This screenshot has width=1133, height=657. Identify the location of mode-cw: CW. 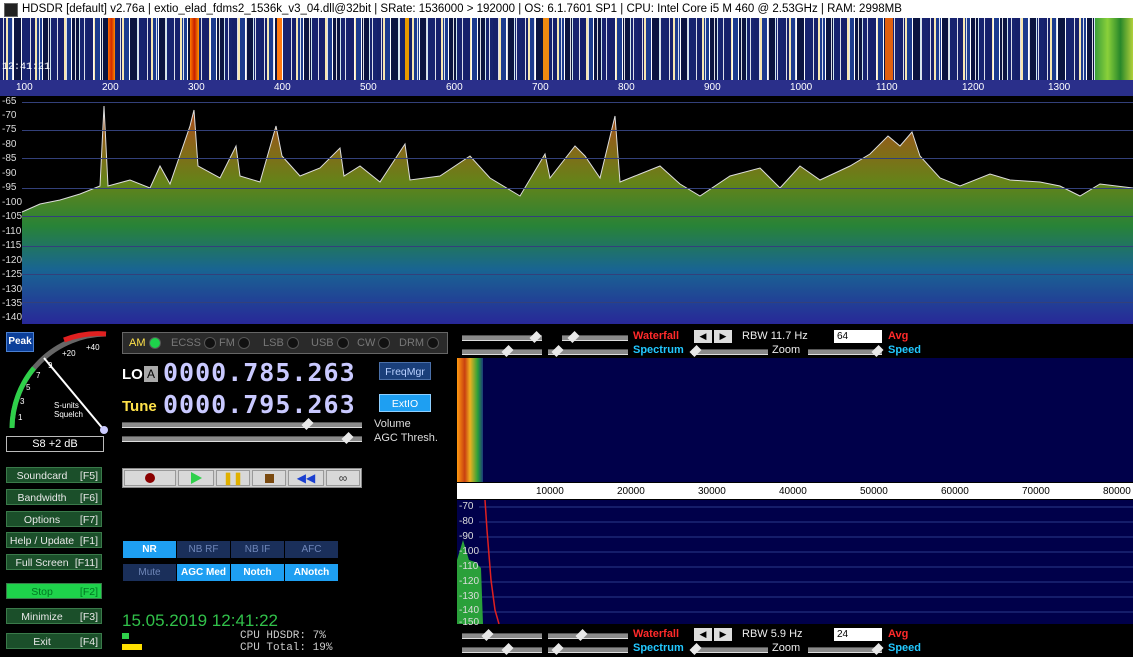
(374, 343).